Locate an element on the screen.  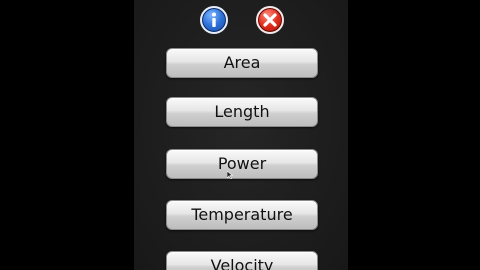
velocity-button: Velocity is located at coordinates (242, 260).